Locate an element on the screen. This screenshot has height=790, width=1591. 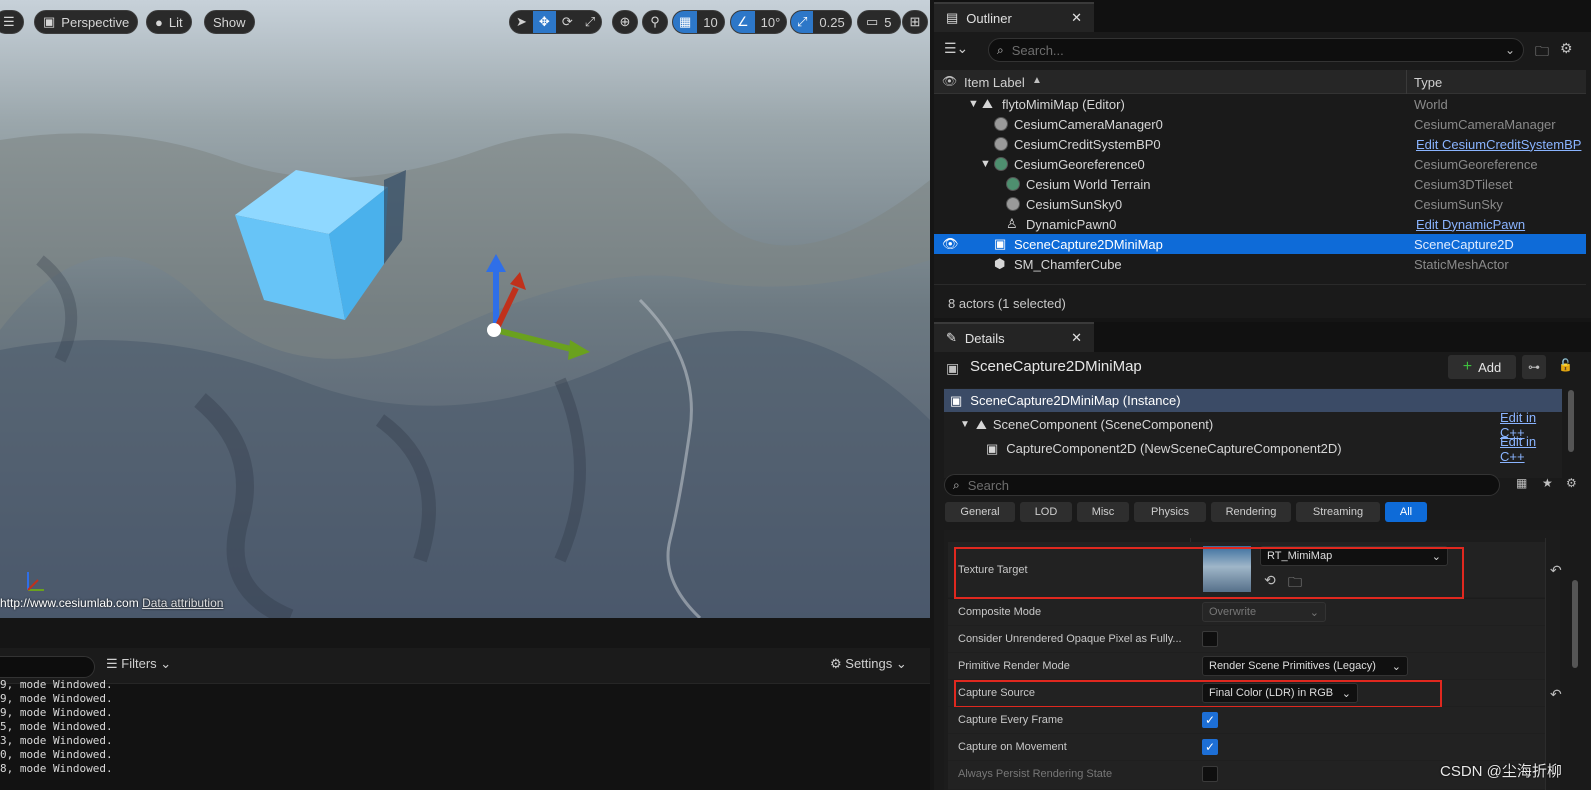
tree-row-scene-capture: 👁 ▣ SceneCapture2DMiniMap SceneCapture2D is located at coordinates (1260, 244).